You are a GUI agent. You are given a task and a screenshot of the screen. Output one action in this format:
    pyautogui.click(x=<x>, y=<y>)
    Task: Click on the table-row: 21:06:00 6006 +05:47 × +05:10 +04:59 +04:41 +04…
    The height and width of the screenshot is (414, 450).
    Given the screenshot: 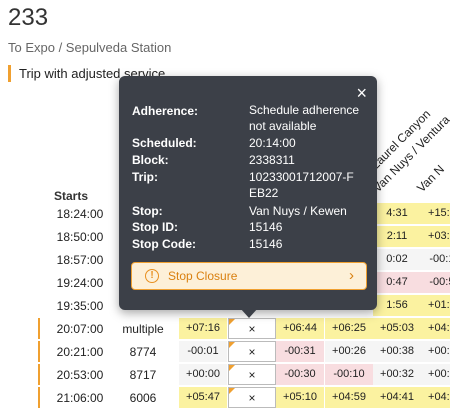 What is the action you would take?
    pyautogui.click(x=225, y=398)
    